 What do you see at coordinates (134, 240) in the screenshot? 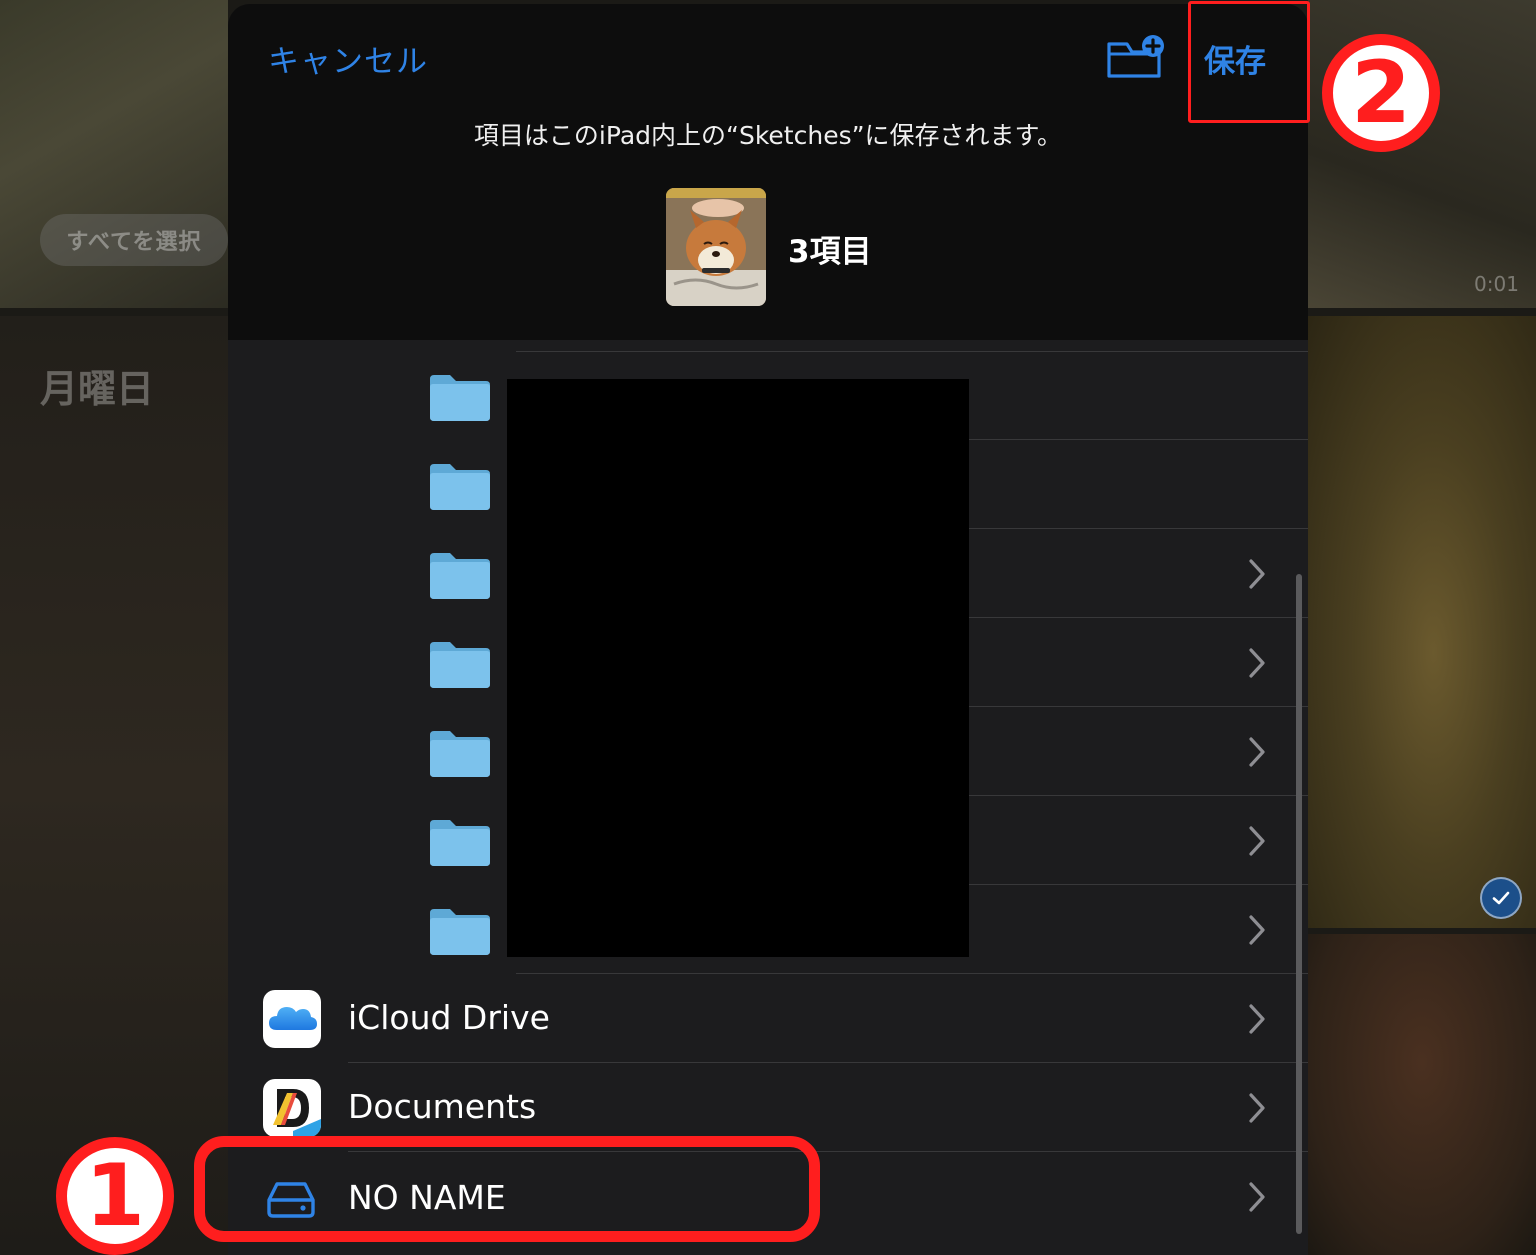
I see `select-all-button: すべてを選択` at bounding box center [134, 240].